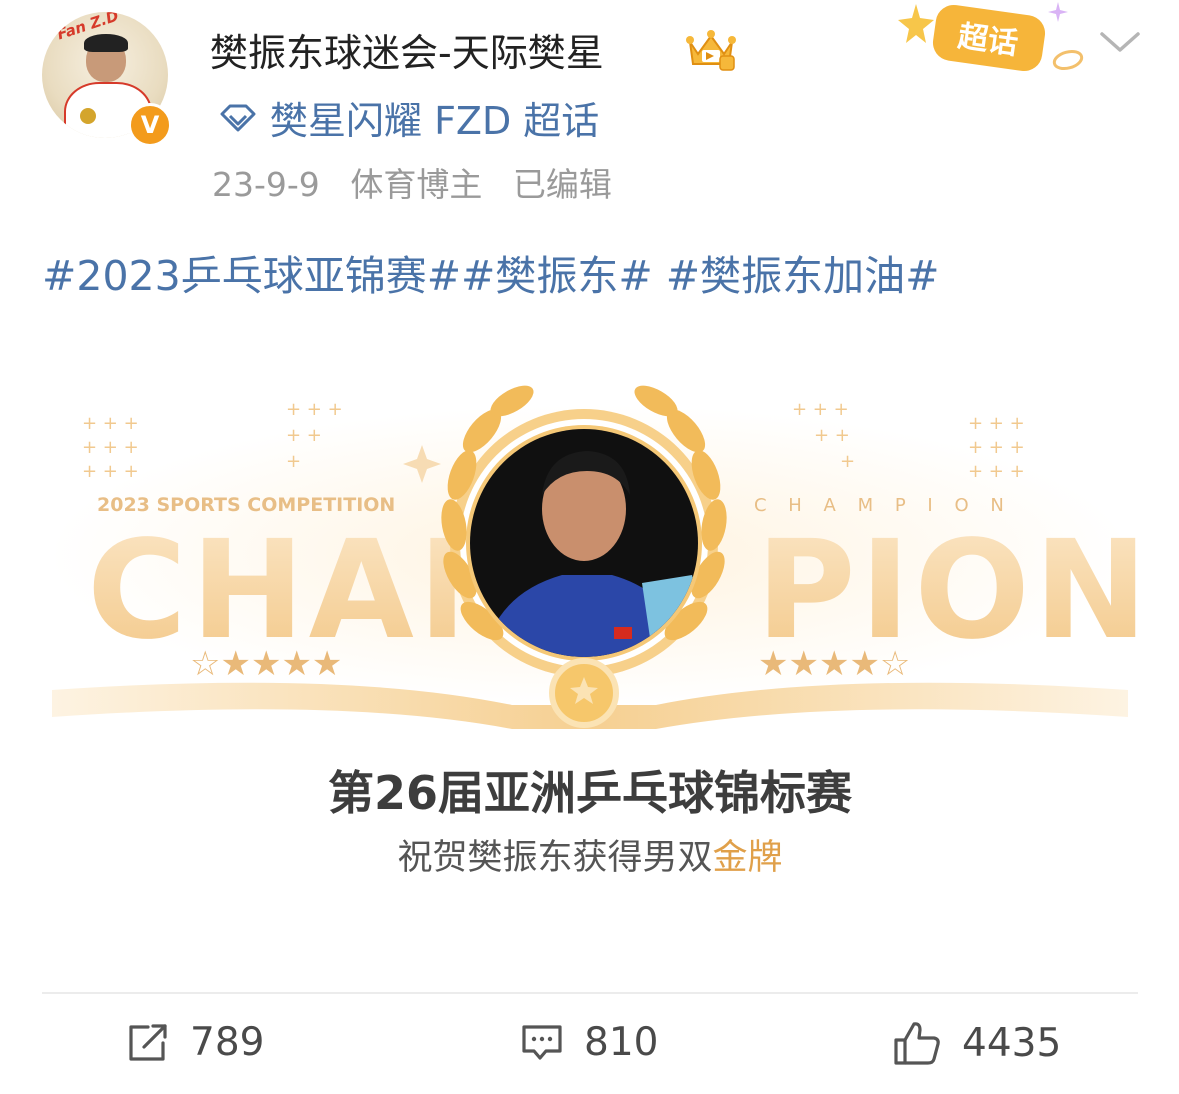 This screenshot has height=1094, width=1179. I want to click on supertopic-badge: 超话, so click(993, 40).